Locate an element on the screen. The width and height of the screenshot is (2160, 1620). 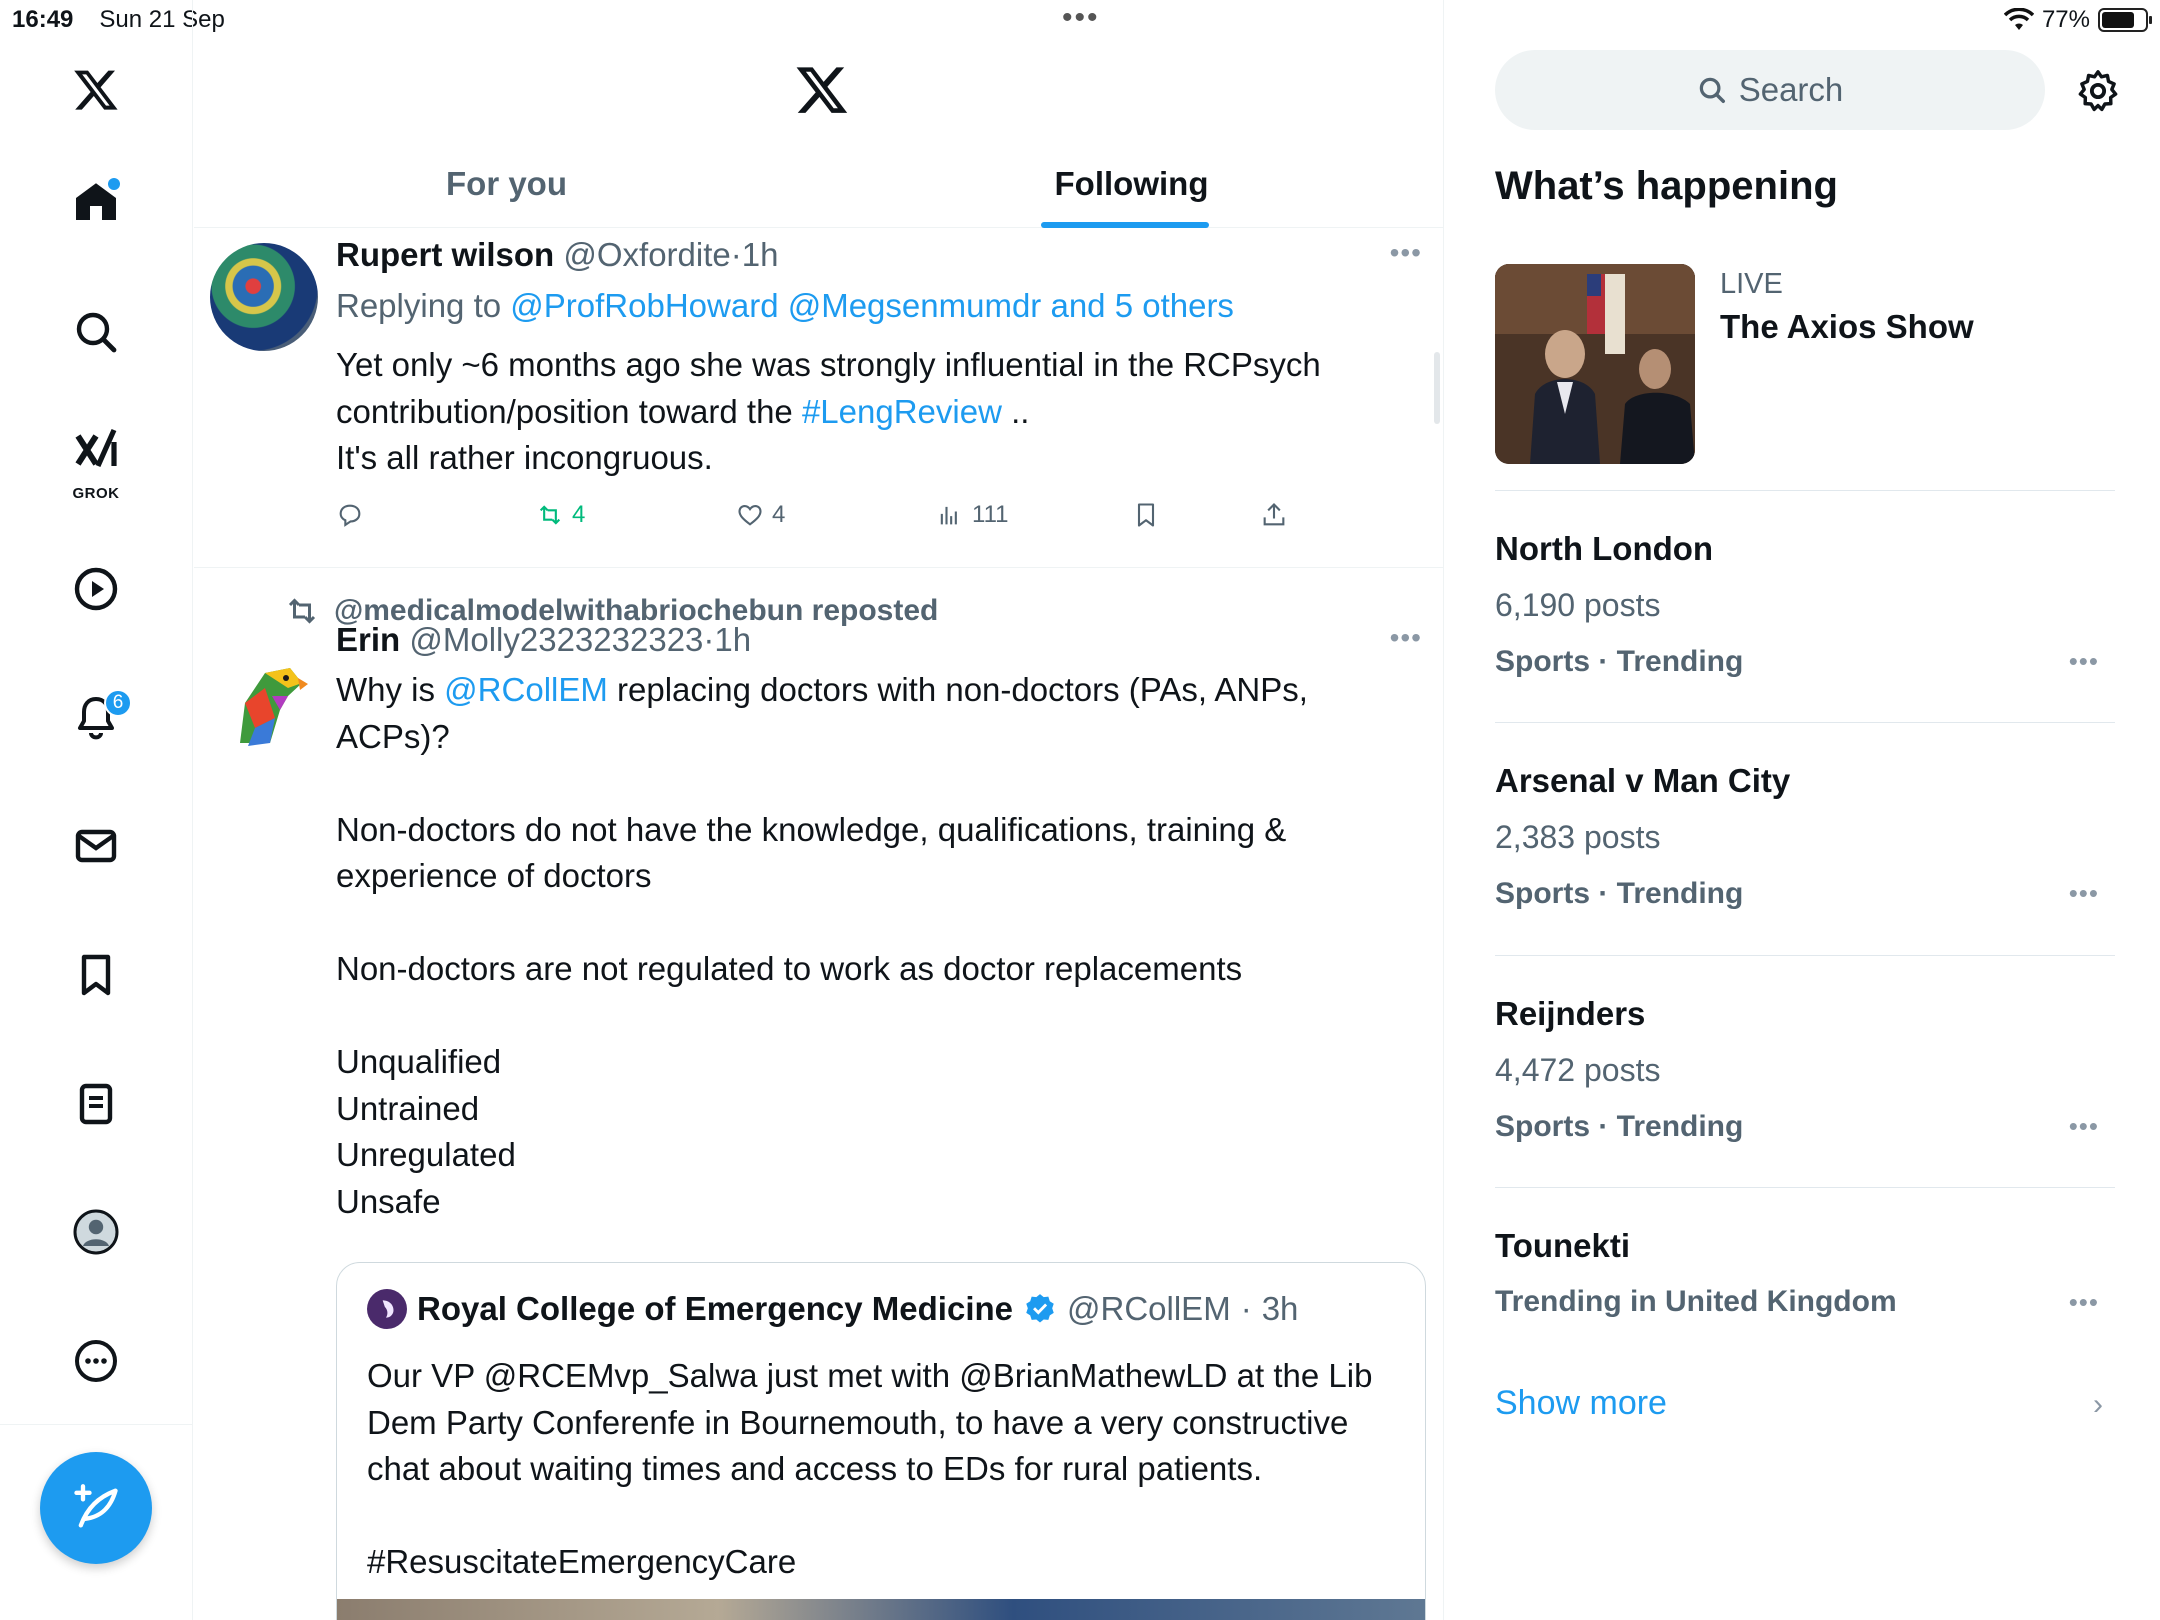
author-name: Erin is located at coordinates (368, 639).